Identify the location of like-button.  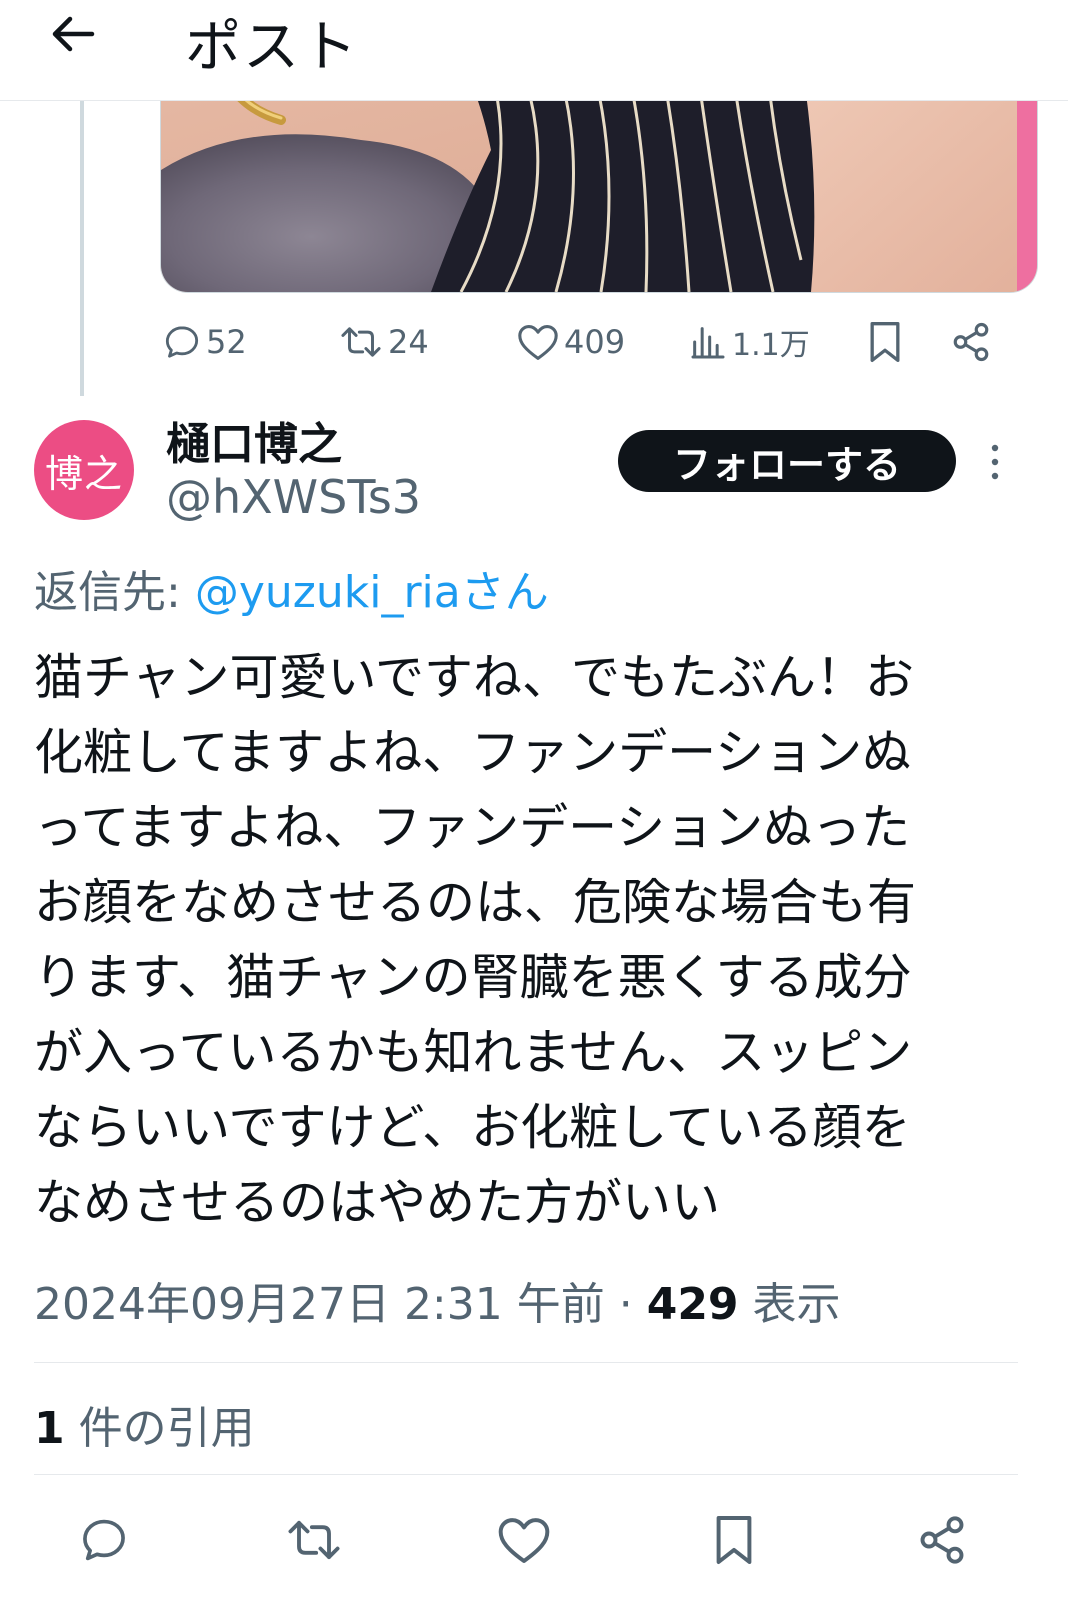
(524, 1540).